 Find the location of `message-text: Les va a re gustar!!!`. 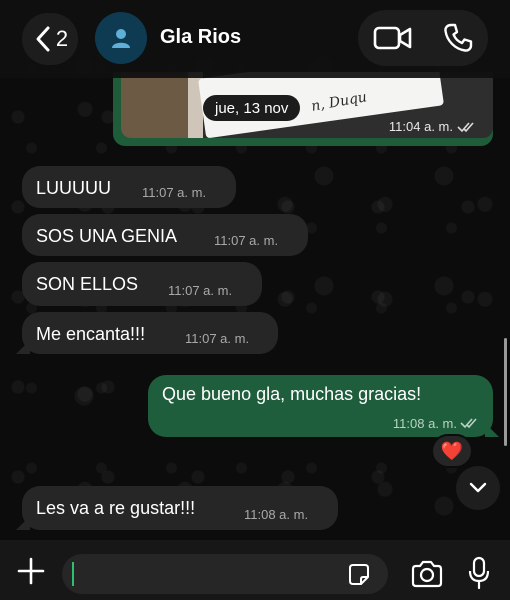

message-text: Les va a re gustar!!! is located at coordinates (116, 508).